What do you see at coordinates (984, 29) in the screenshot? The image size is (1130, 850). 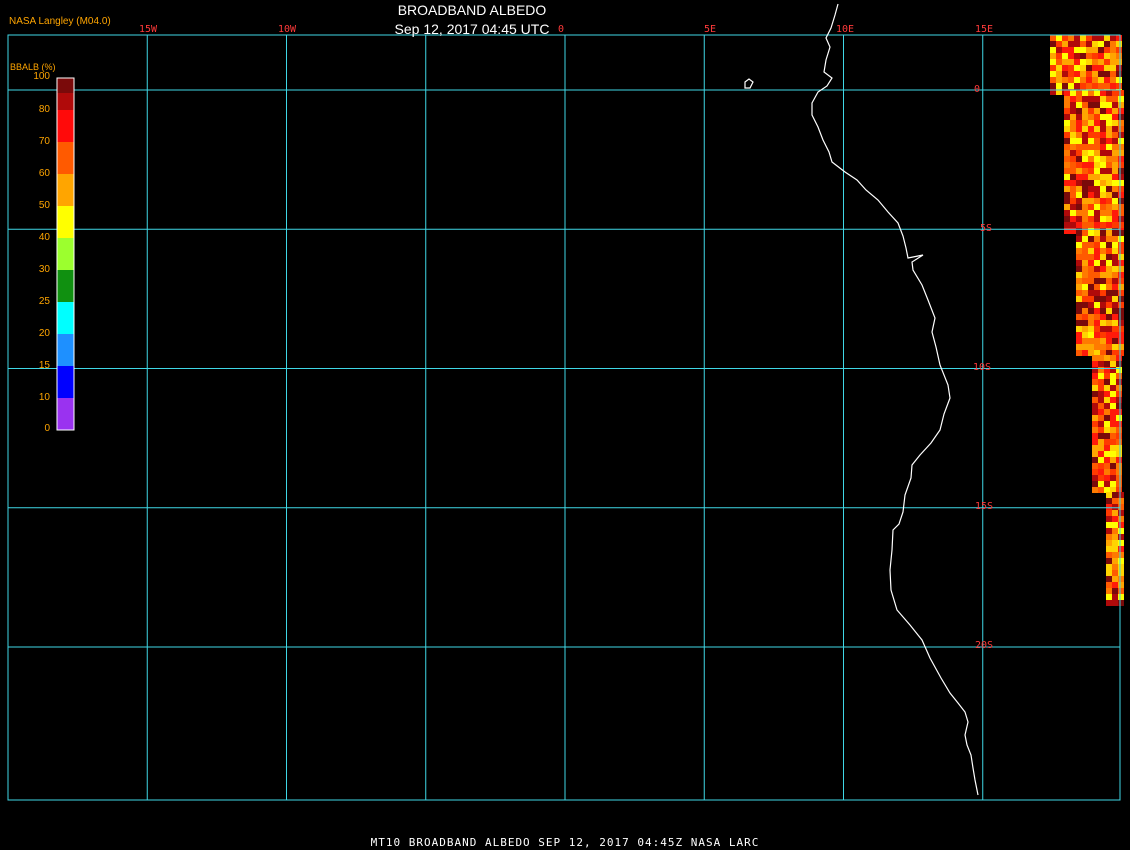 I see `lon-label-15e: 15E` at bounding box center [984, 29].